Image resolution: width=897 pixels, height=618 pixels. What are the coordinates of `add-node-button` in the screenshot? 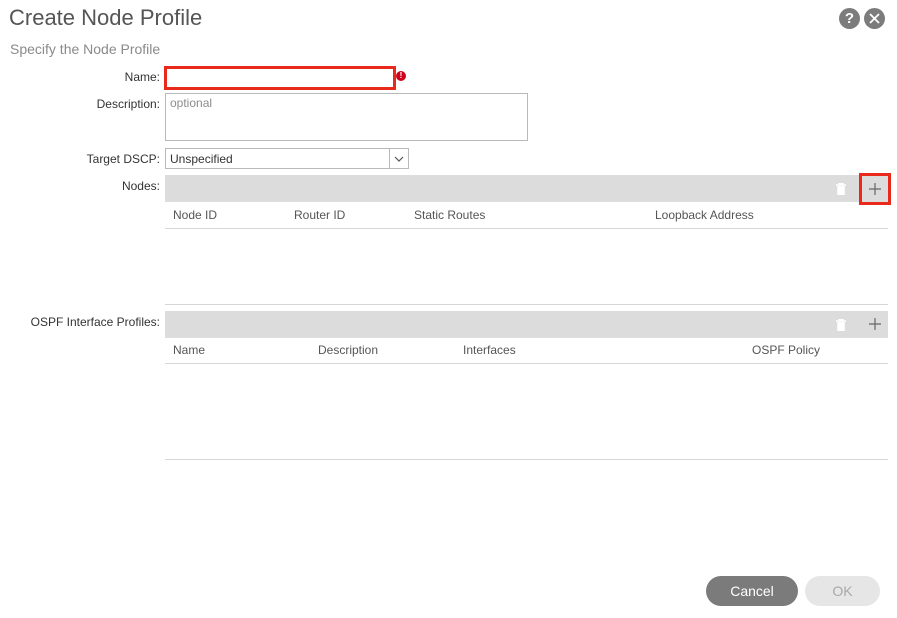 It's located at (875, 189).